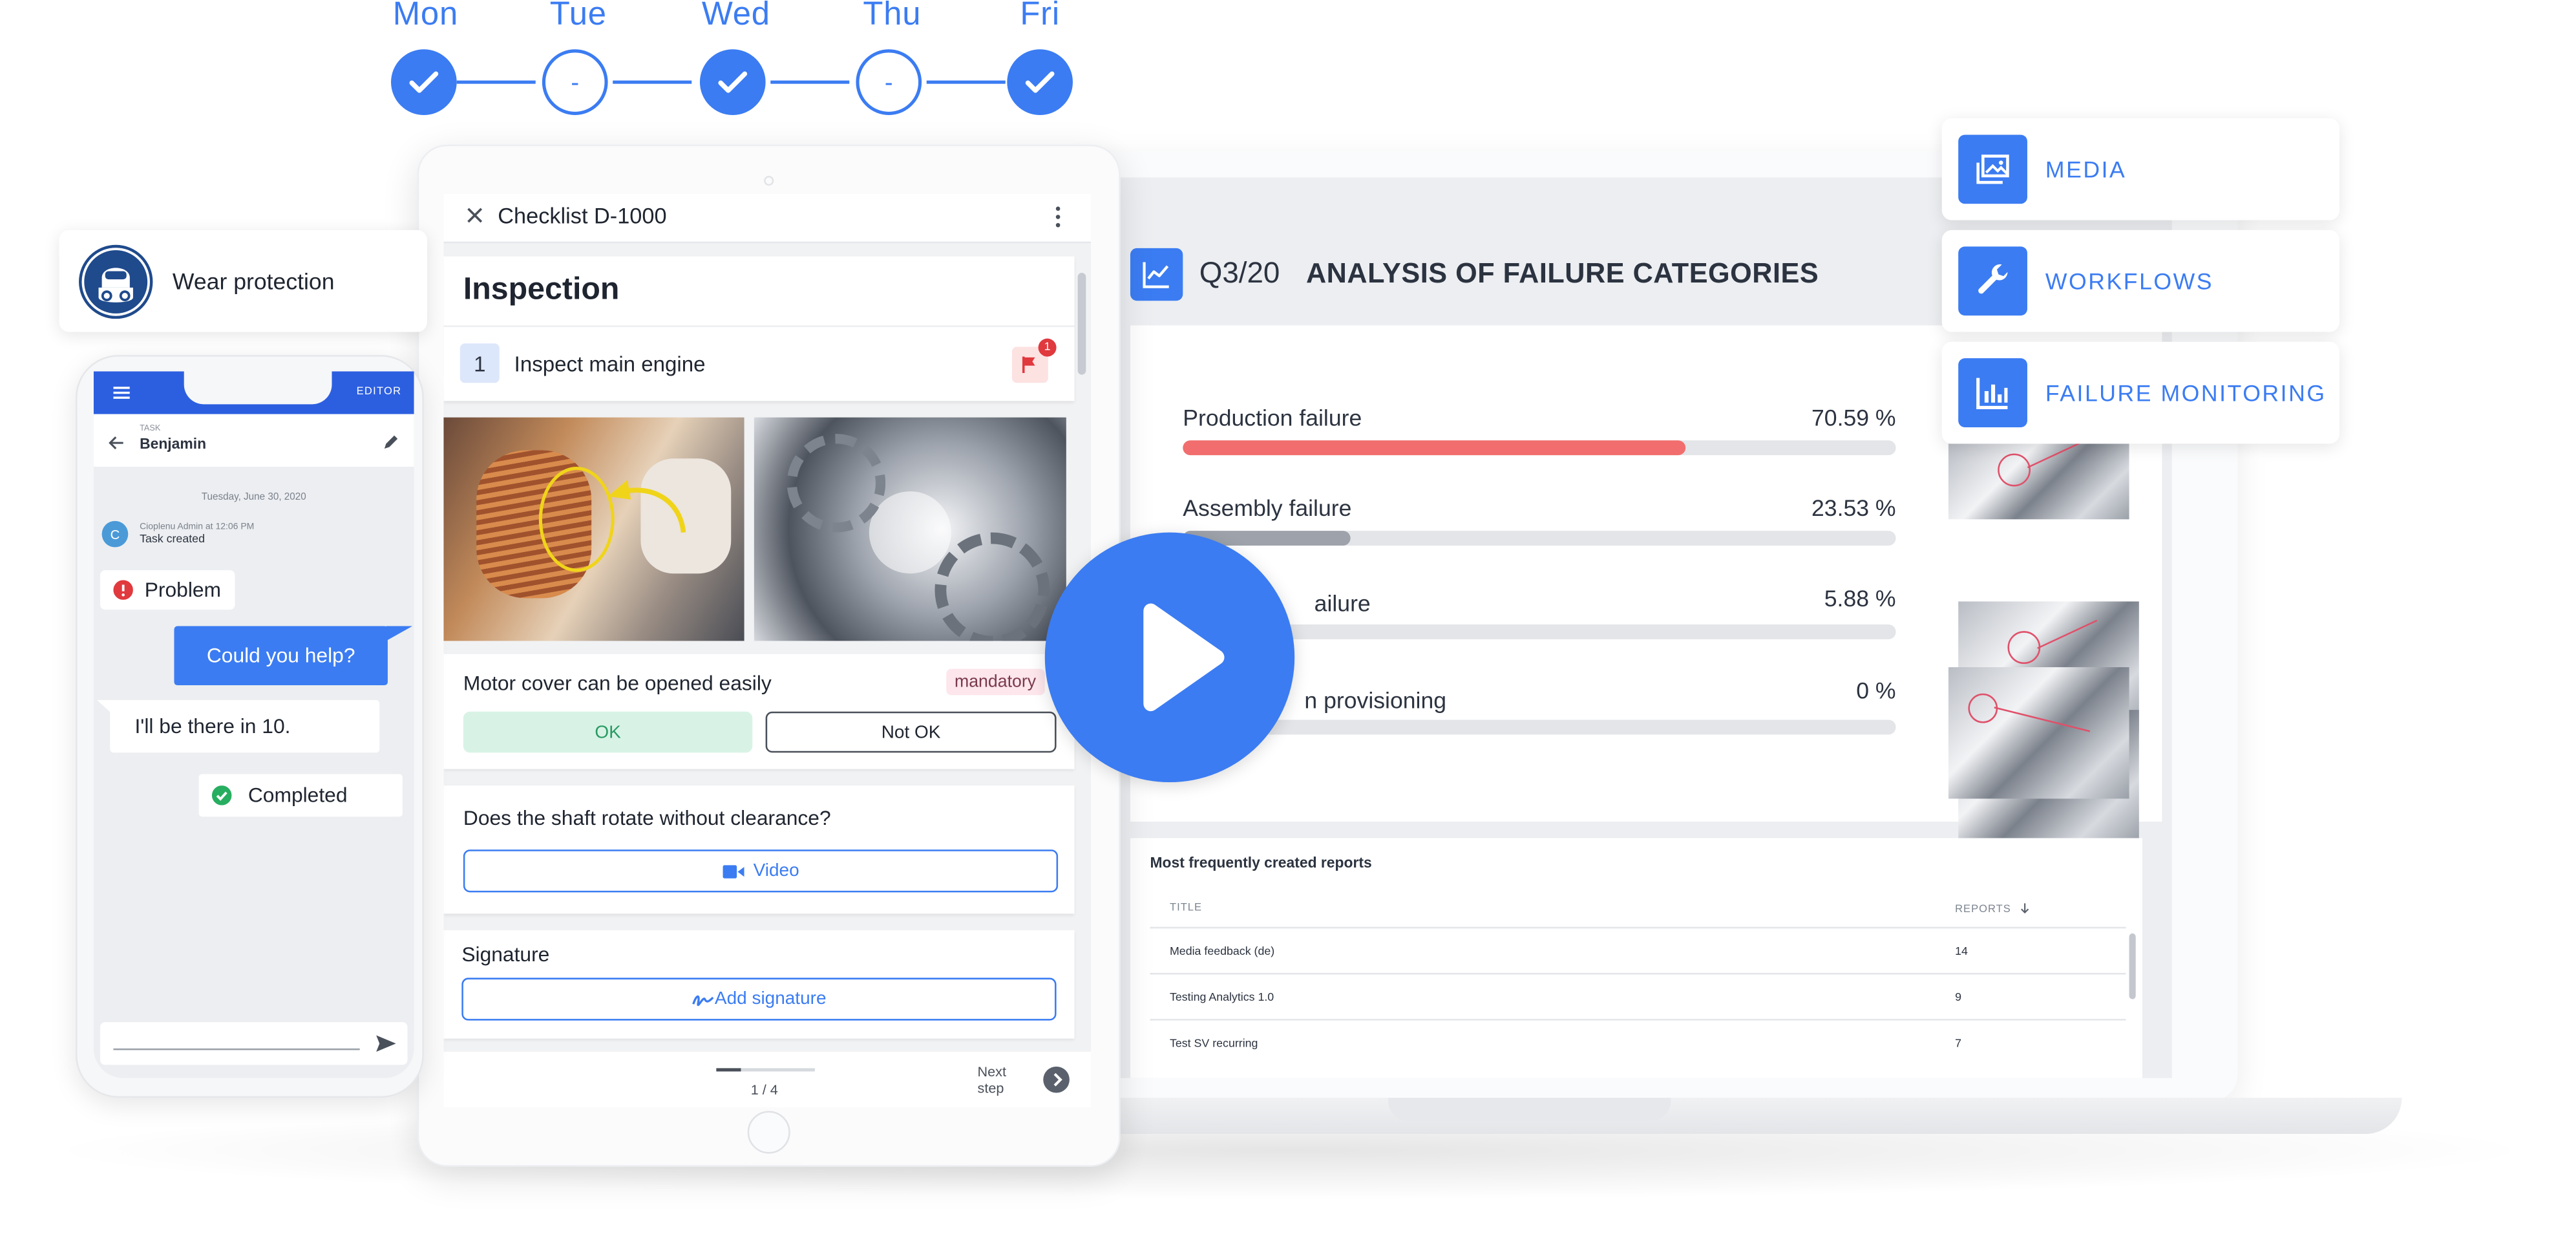 This screenshot has height=1258, width=2576. I want to click on wear-protection-card: Wear protection, so click(243, 280).